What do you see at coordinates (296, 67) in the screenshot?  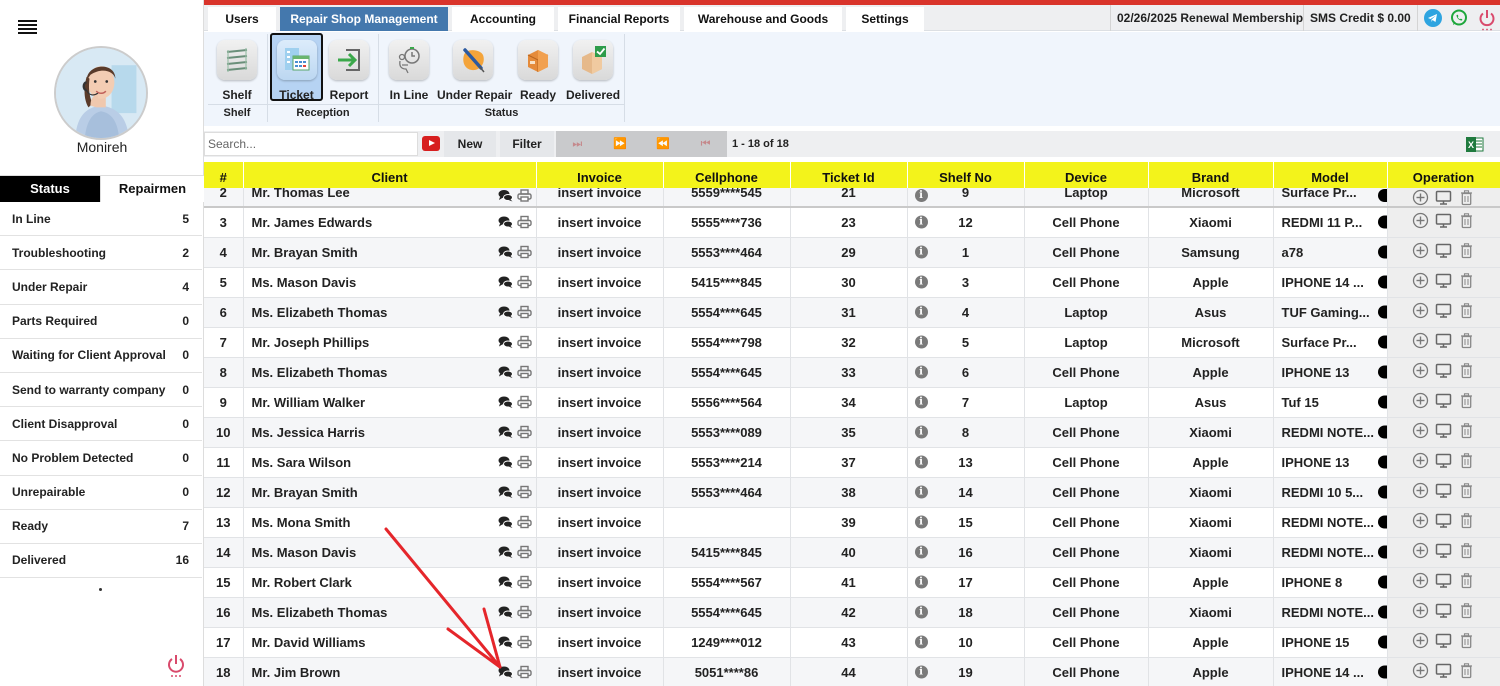 I see `ribbon-ticket-button: Ticket` at bounding box center [296, 67].